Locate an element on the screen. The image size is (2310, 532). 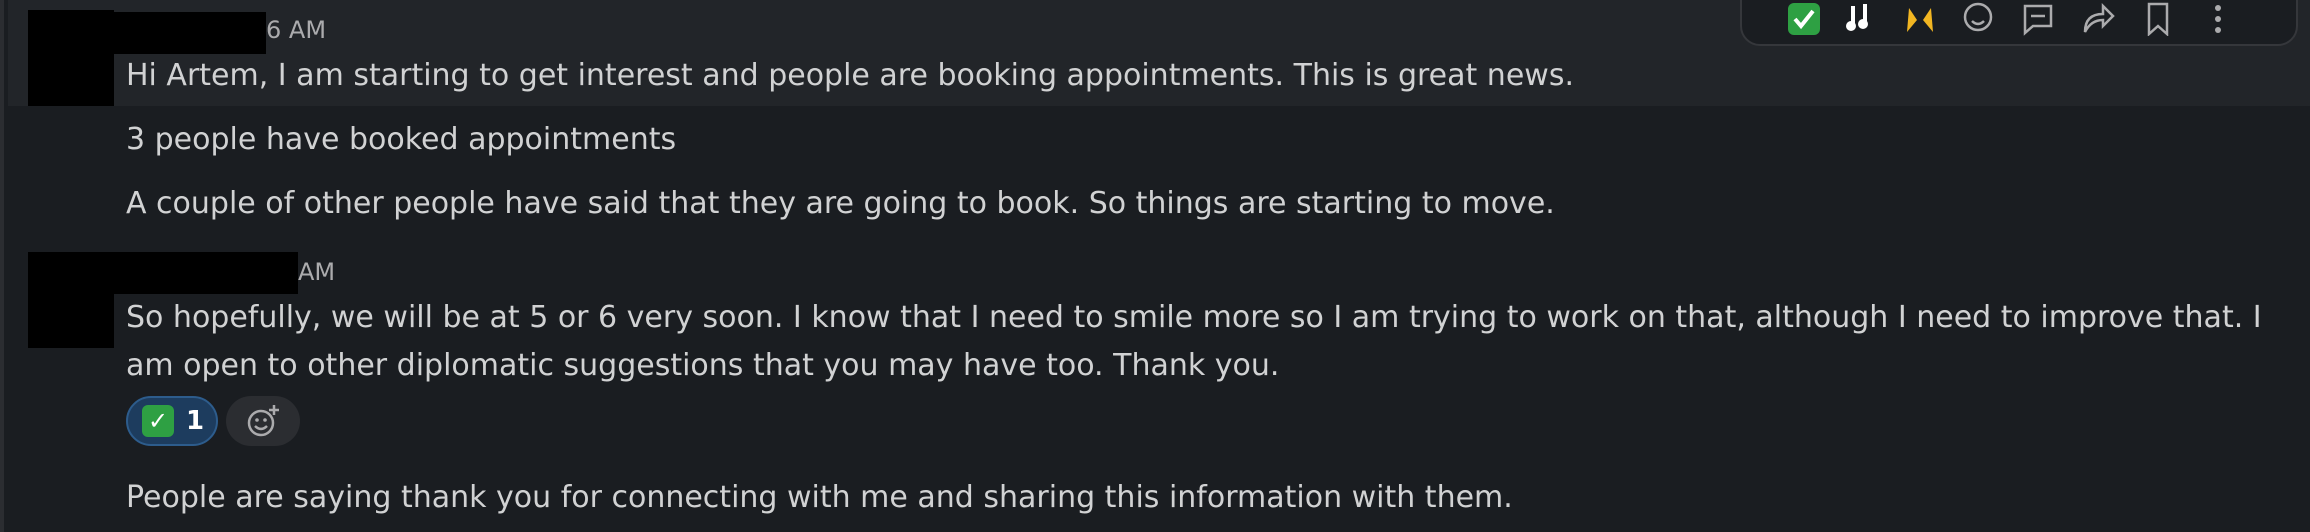
check-mark-emoji-icon is located at coordinates (1804, 22).